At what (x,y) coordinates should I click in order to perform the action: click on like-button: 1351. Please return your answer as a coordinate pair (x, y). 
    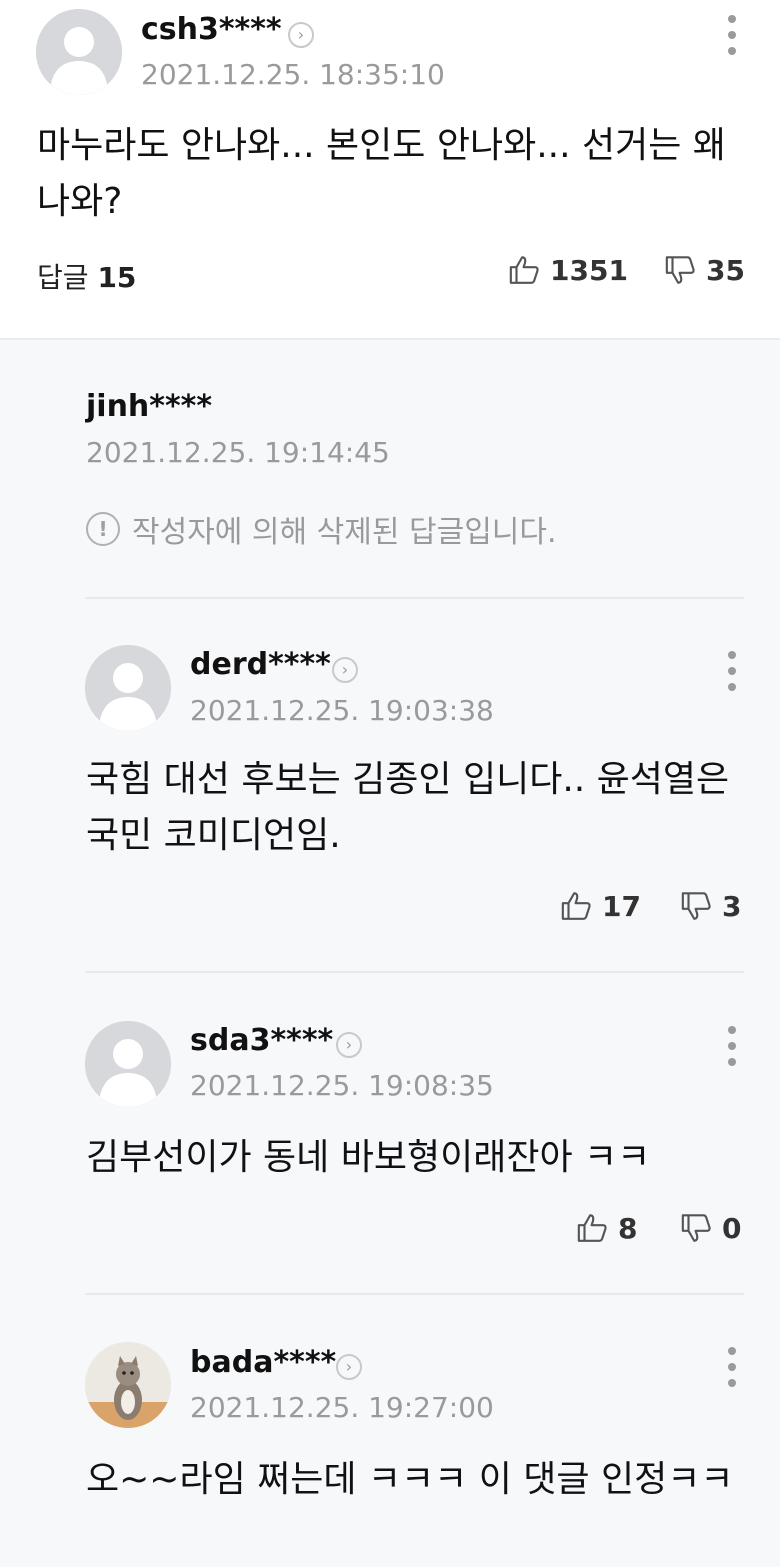
    Looking at the image, I should click on (568, 270).